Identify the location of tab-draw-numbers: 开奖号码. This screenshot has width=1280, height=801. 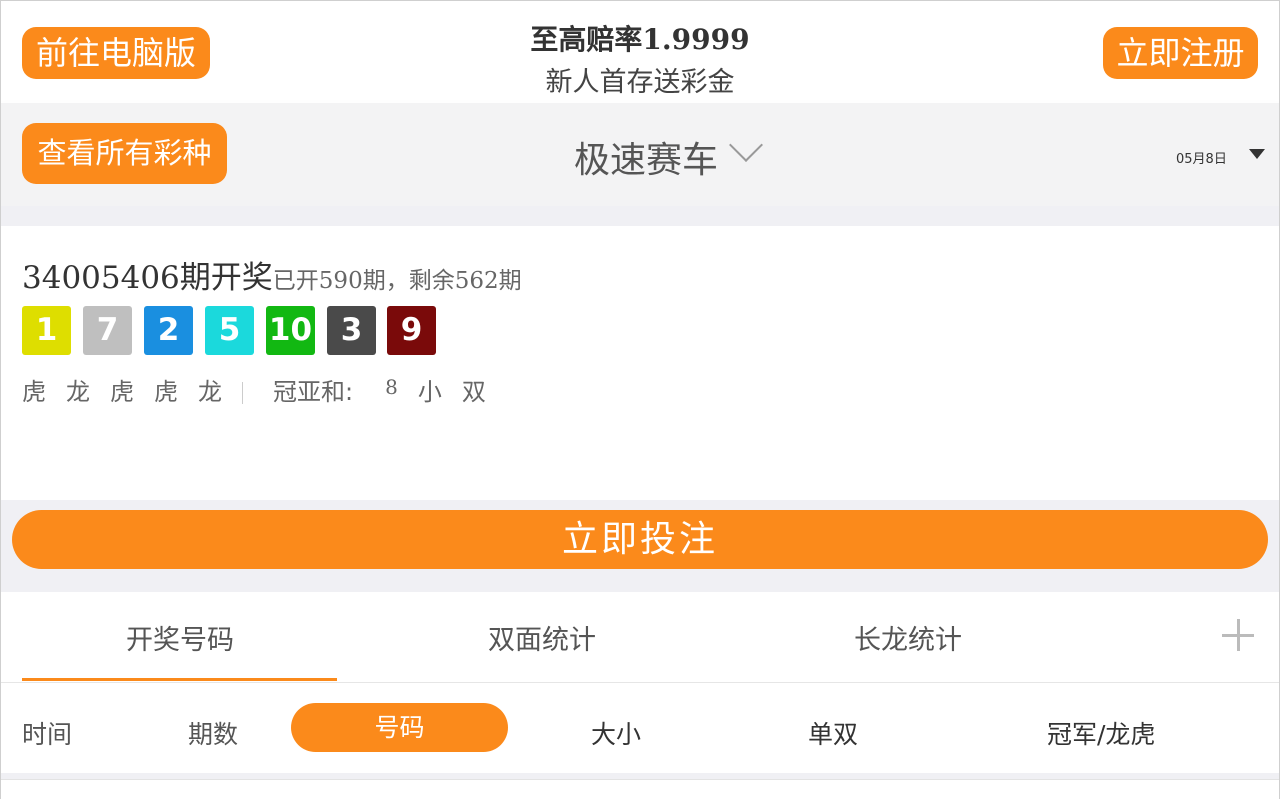
(180, 637).